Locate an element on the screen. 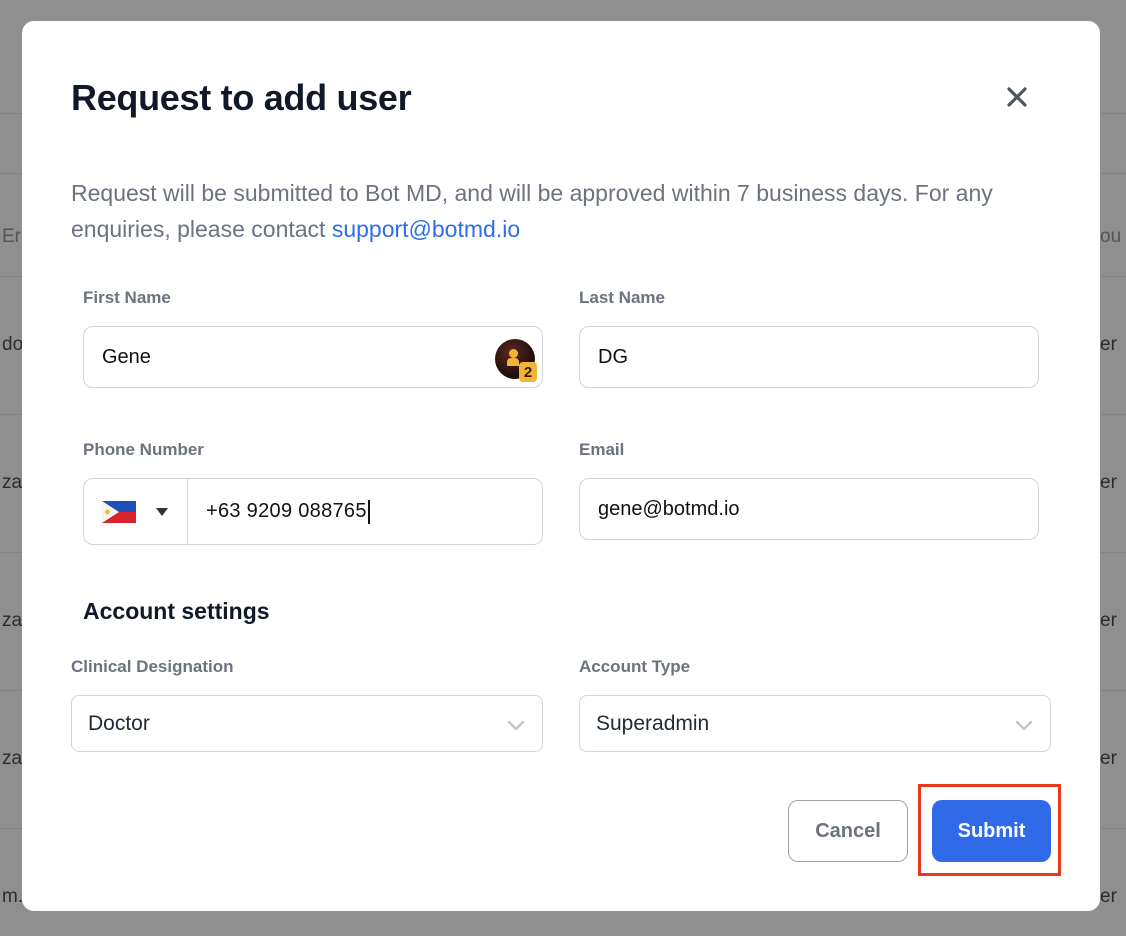 This screenshot has height=936, width=1126. email-label: Email is located at coordinates (602, 449).